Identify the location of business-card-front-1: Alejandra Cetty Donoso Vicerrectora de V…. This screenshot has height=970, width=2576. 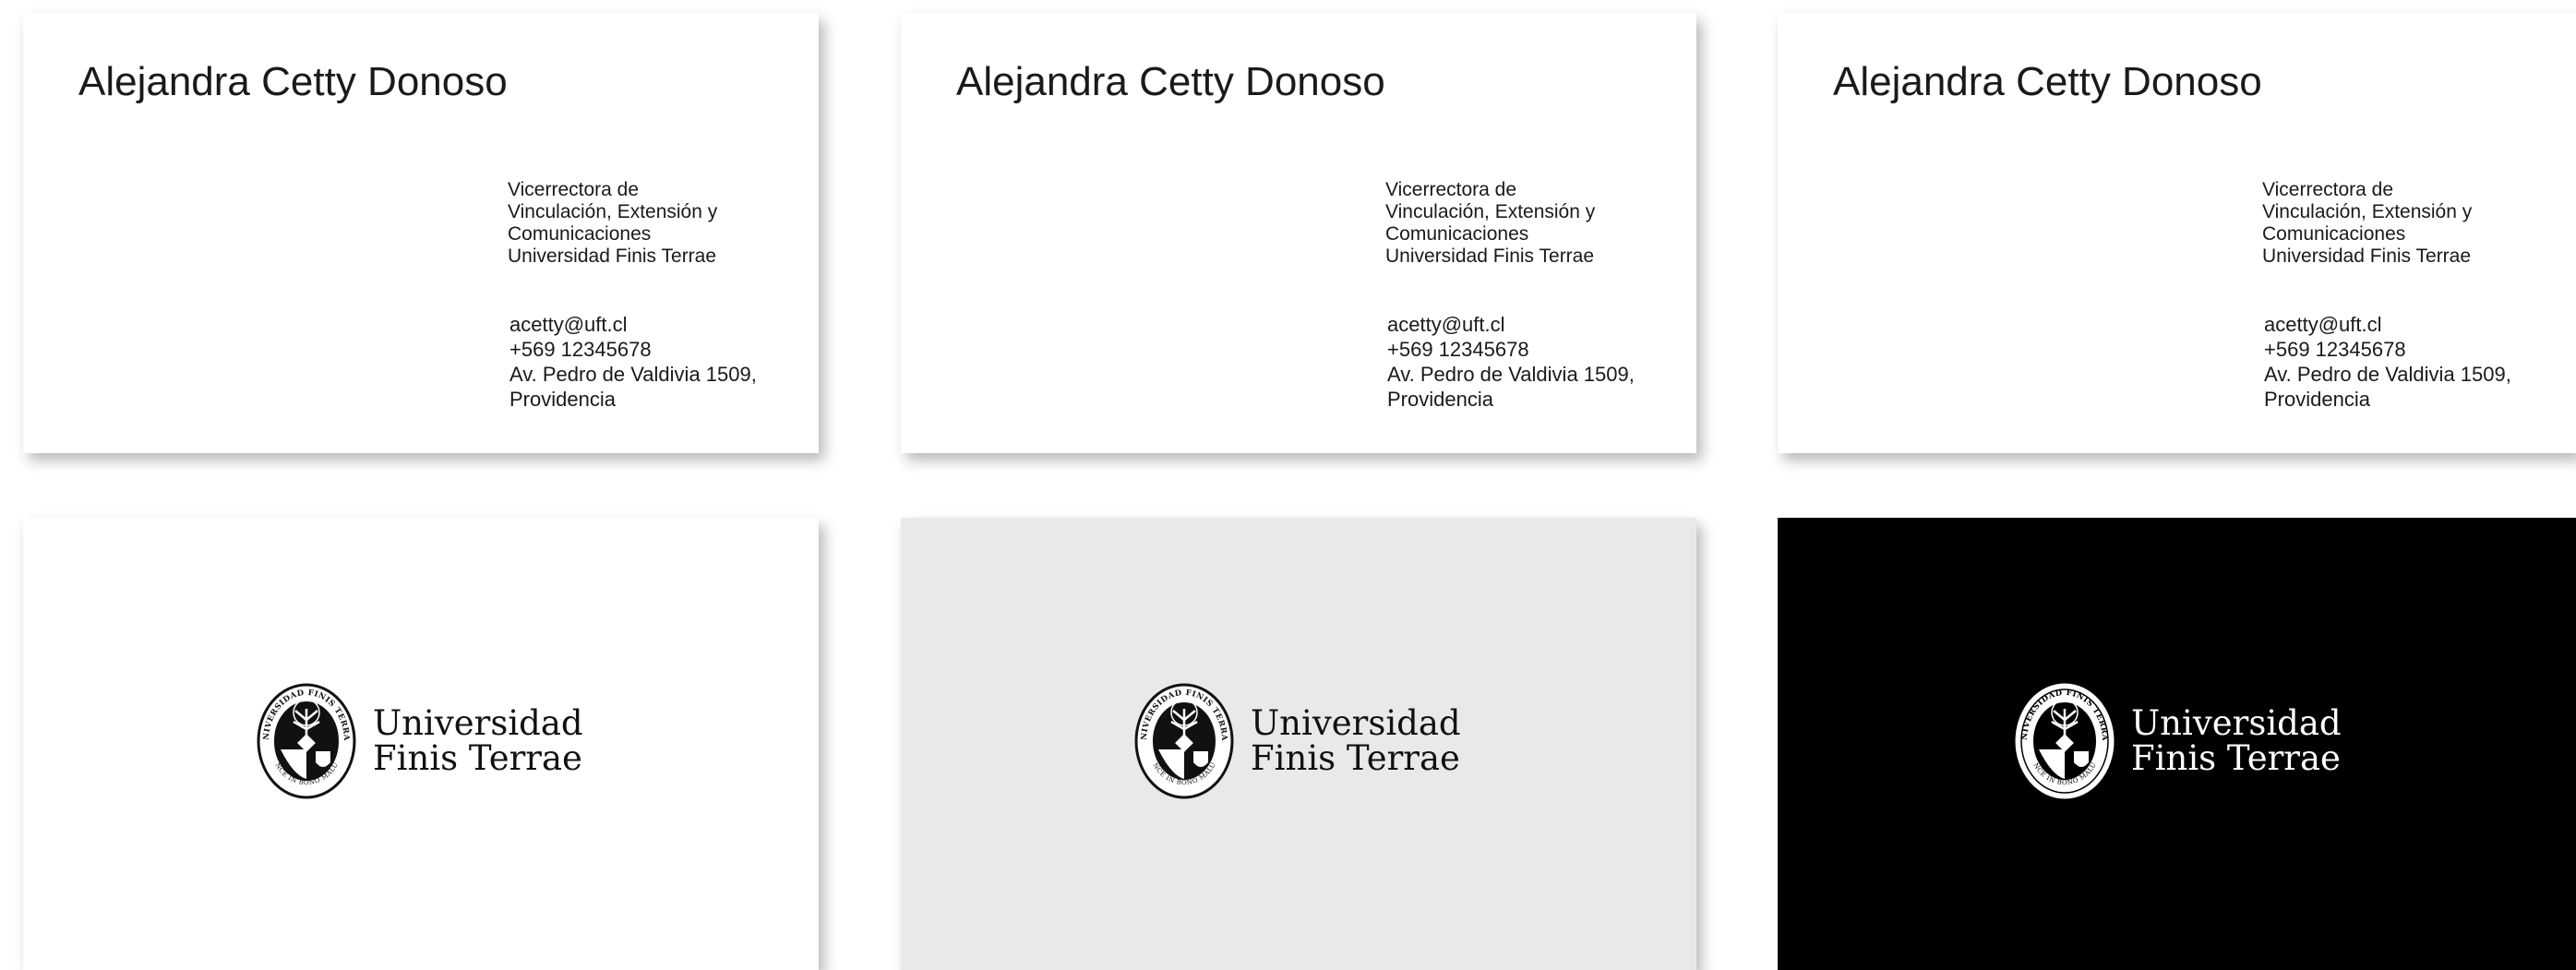
(421, 233).